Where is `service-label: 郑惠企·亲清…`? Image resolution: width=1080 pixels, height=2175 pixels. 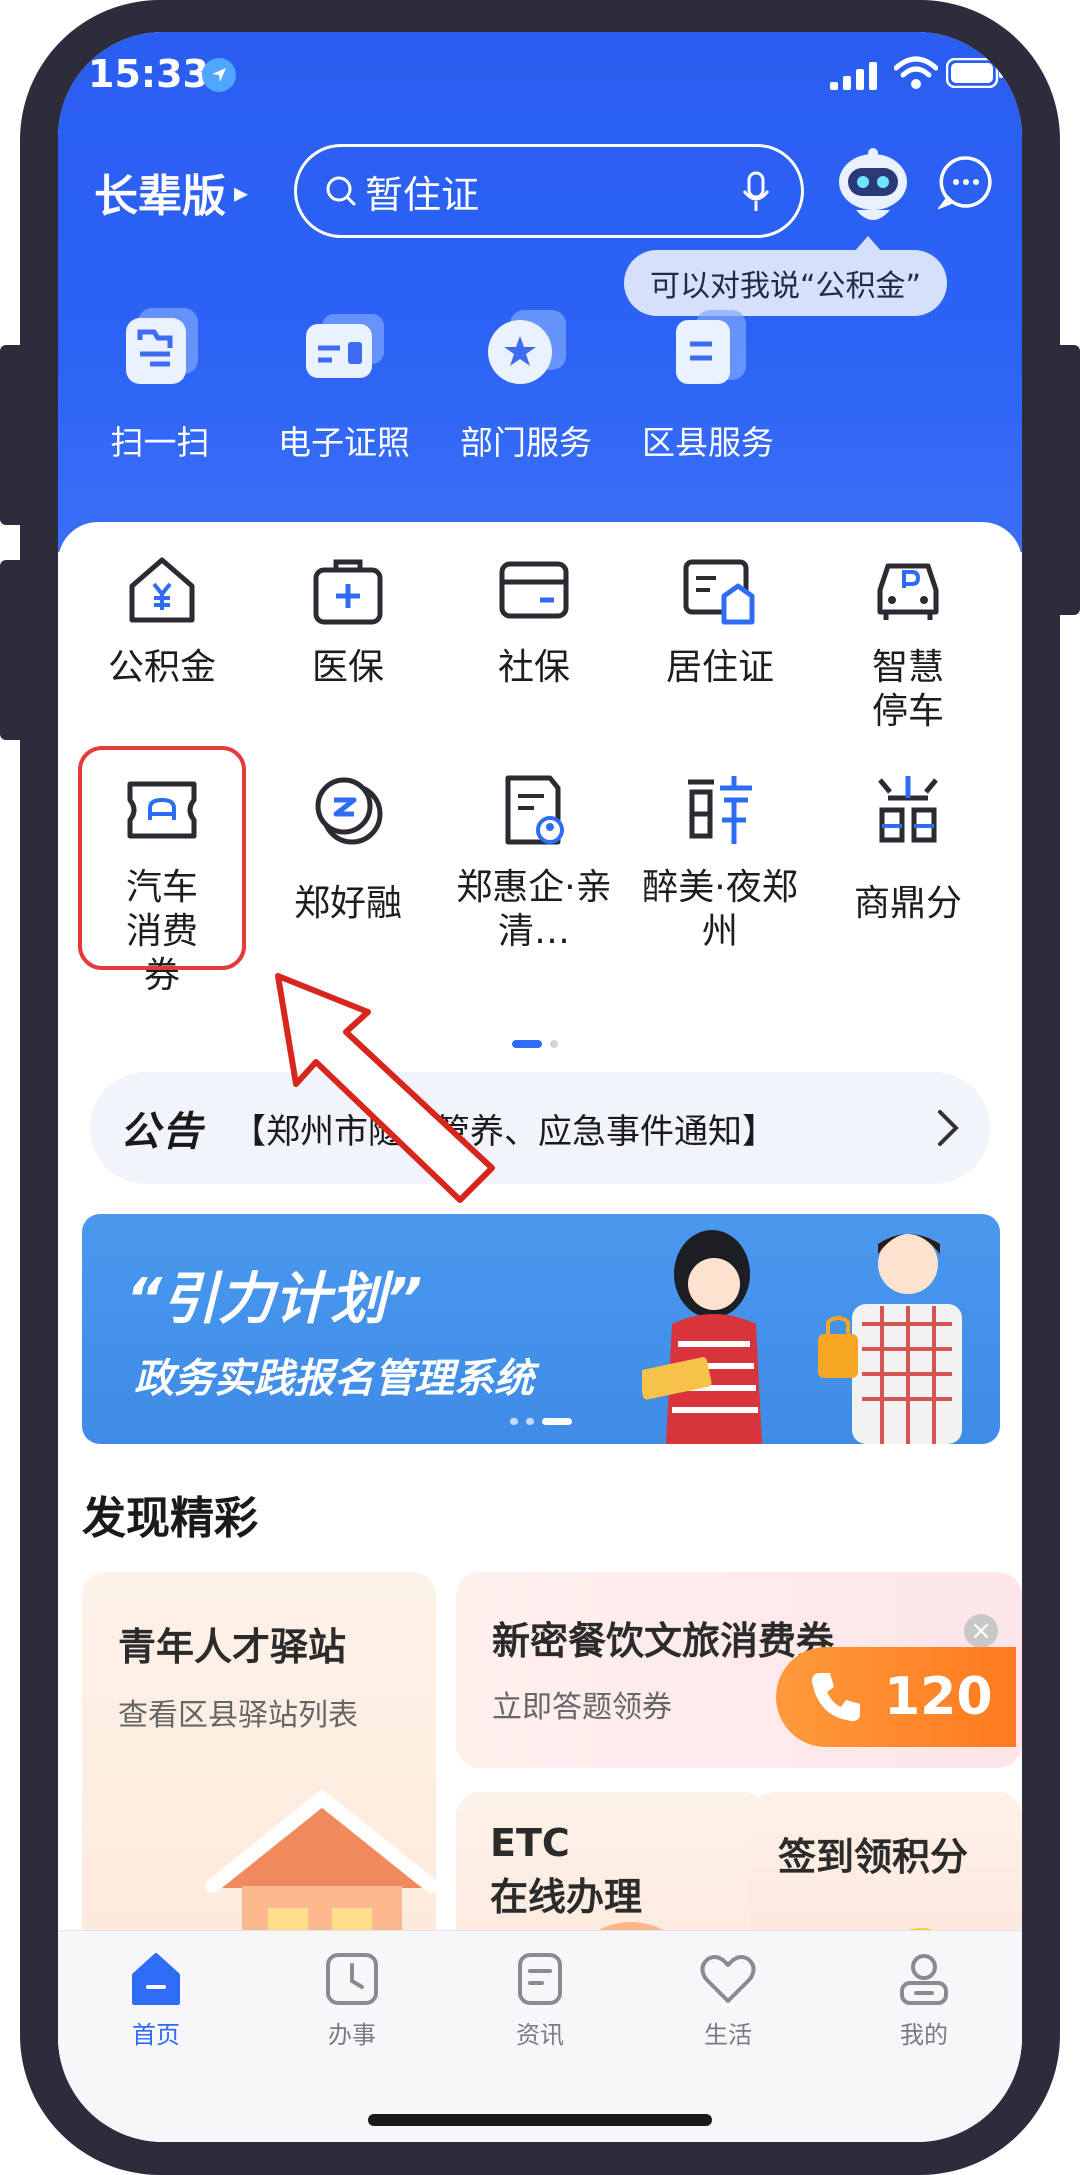 service-label: 郑惠企·亲清… is located at coordinates (534, 909).